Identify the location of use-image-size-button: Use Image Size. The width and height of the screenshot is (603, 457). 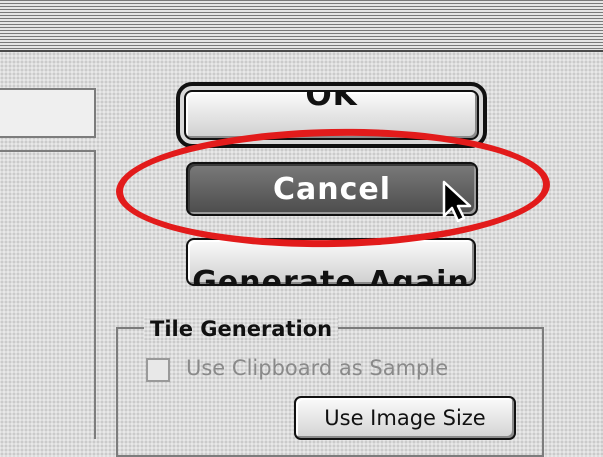
(405, 418).